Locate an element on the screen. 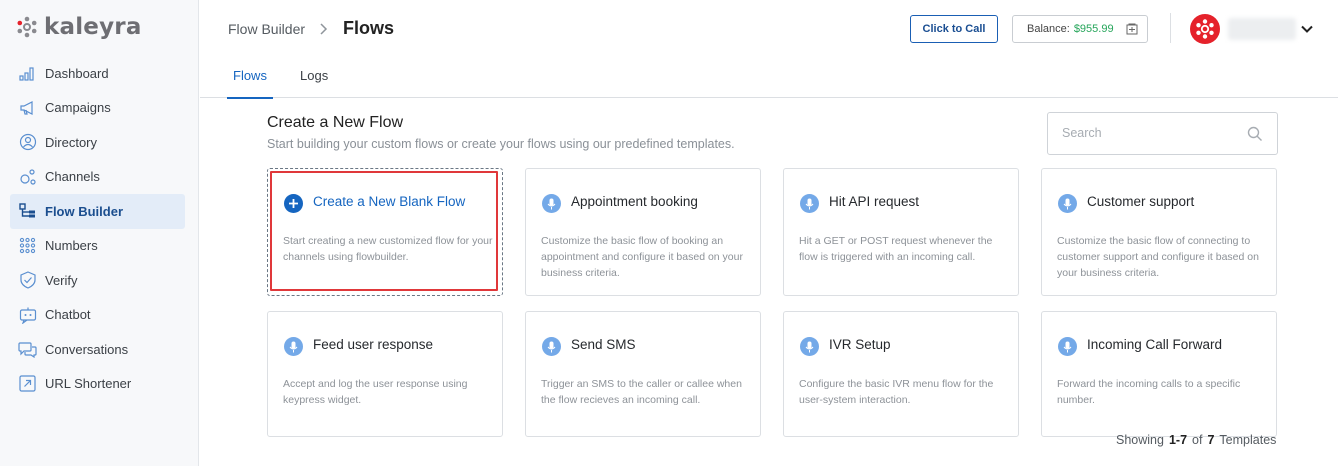 This screenshot has width=1338, height=466. card-title: Incoming Call Forward is located at coordinates (1155, 344).